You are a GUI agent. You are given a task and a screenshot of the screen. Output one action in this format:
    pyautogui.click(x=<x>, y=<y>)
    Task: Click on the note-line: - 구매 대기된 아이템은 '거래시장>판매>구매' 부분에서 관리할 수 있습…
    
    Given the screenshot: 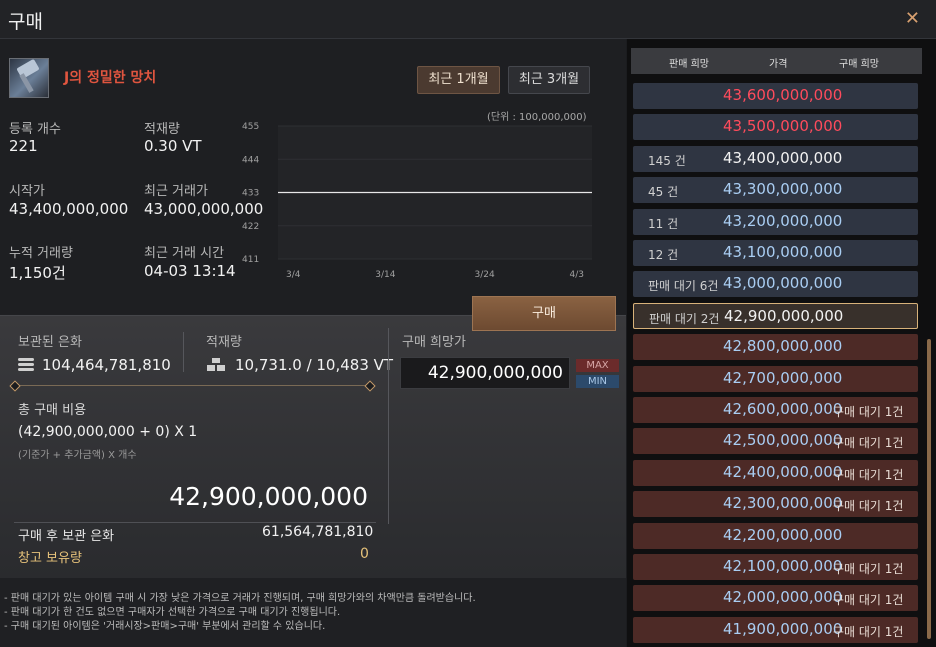 What is the action you would take?
    pyautogui.click(x=165, y=626)
    